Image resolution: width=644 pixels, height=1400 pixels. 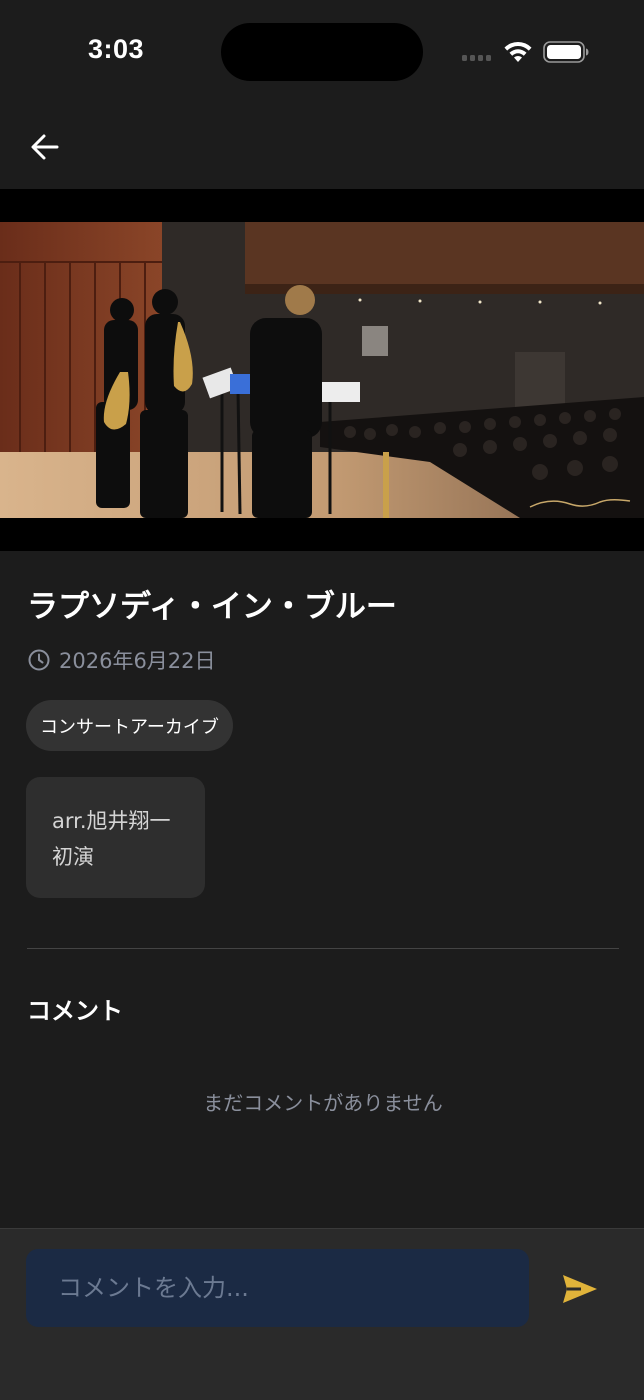 What do you see at coordinates (129, 725) in the screenshot?
I see `category-tag: コンサートアーカイブ` at bounding box center [129, 725].